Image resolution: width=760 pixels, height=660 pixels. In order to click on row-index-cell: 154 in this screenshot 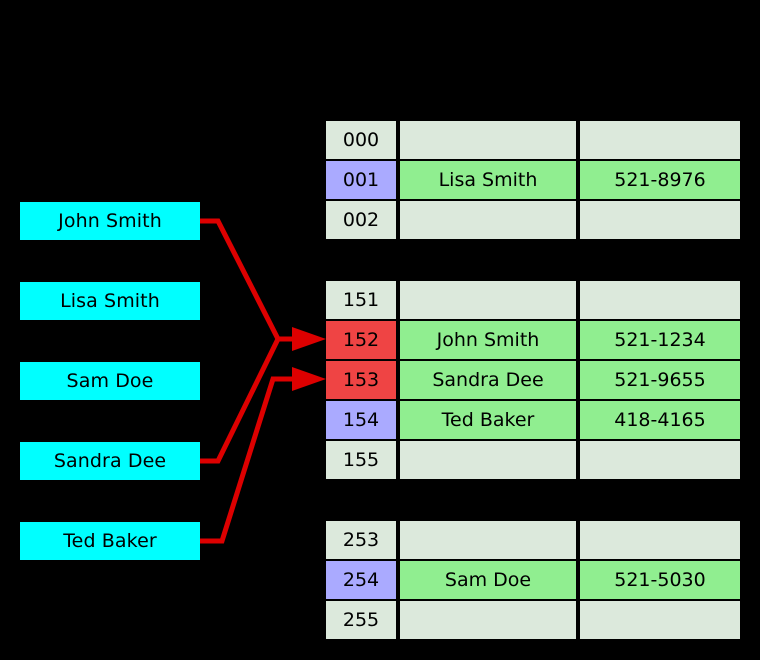, I will do `click(361, 420)`.